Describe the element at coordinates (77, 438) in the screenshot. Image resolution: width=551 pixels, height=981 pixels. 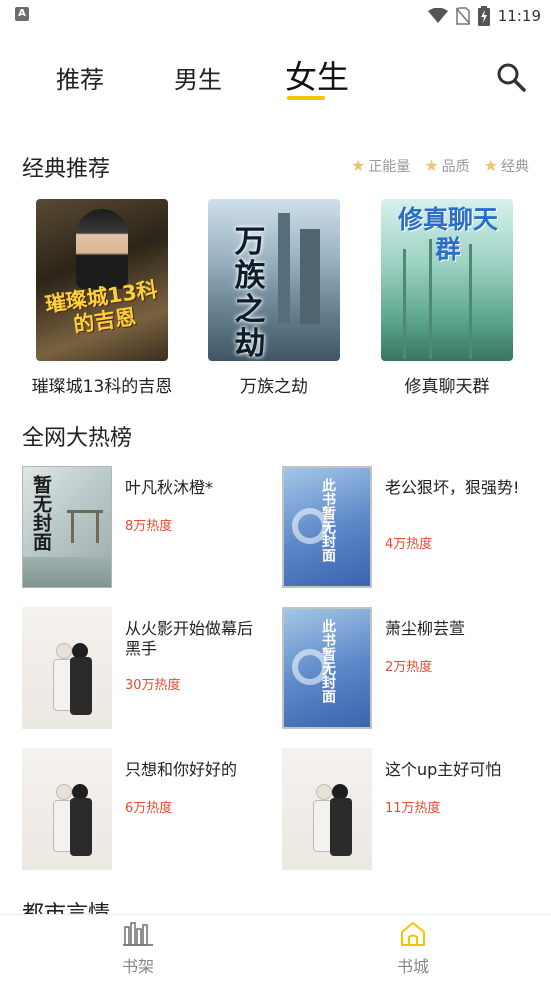
I see `hot-section-title: 全网大热榜` at that location.